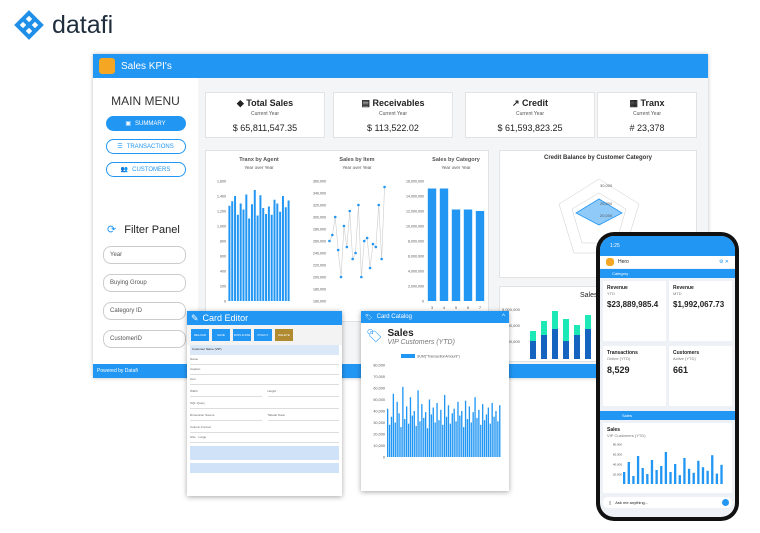 Image resolution: width=760 pixels, height=533 pixels. Describe the element at coordinates (284, 335) in the screenshot. I see `delete-button: DELETE` at that location.